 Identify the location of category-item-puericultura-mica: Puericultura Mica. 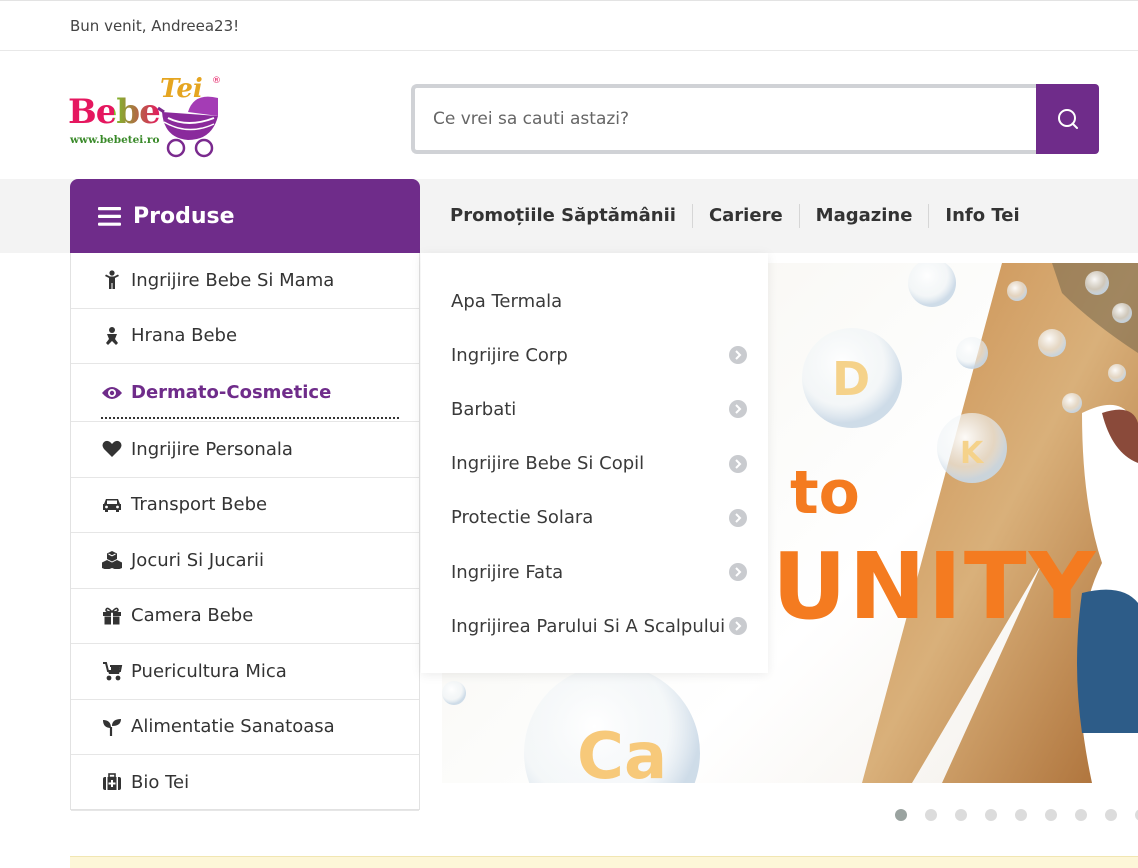
(245, 672).